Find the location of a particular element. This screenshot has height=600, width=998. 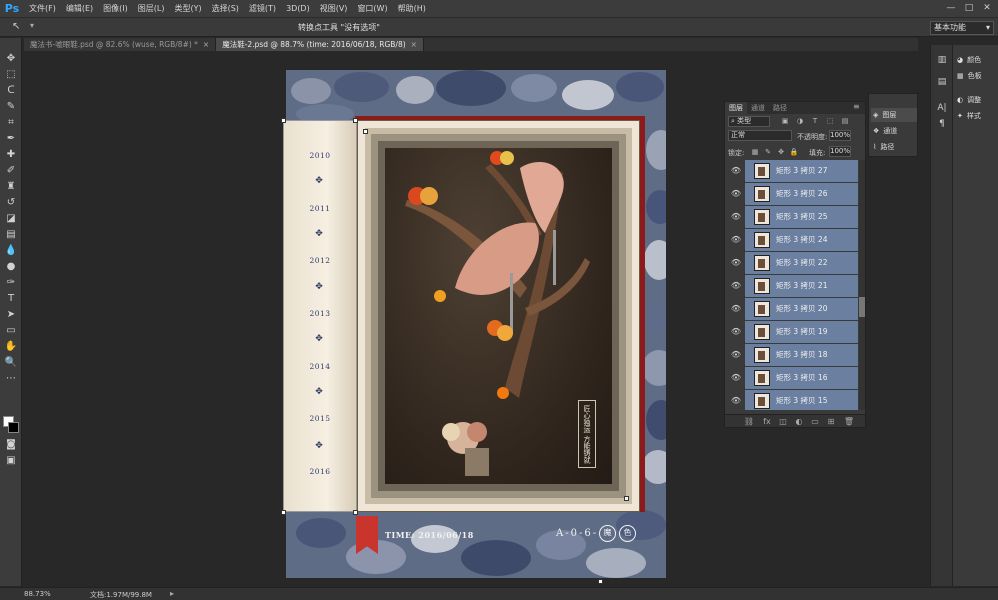

path-selection-tool-icon: ➤ is located at coordinates (11, 315).